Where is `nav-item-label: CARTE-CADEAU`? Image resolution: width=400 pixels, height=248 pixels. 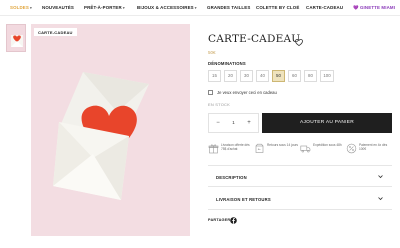 nav-item-label: CARTE-CADEAU is located at coordinates (325, 7).